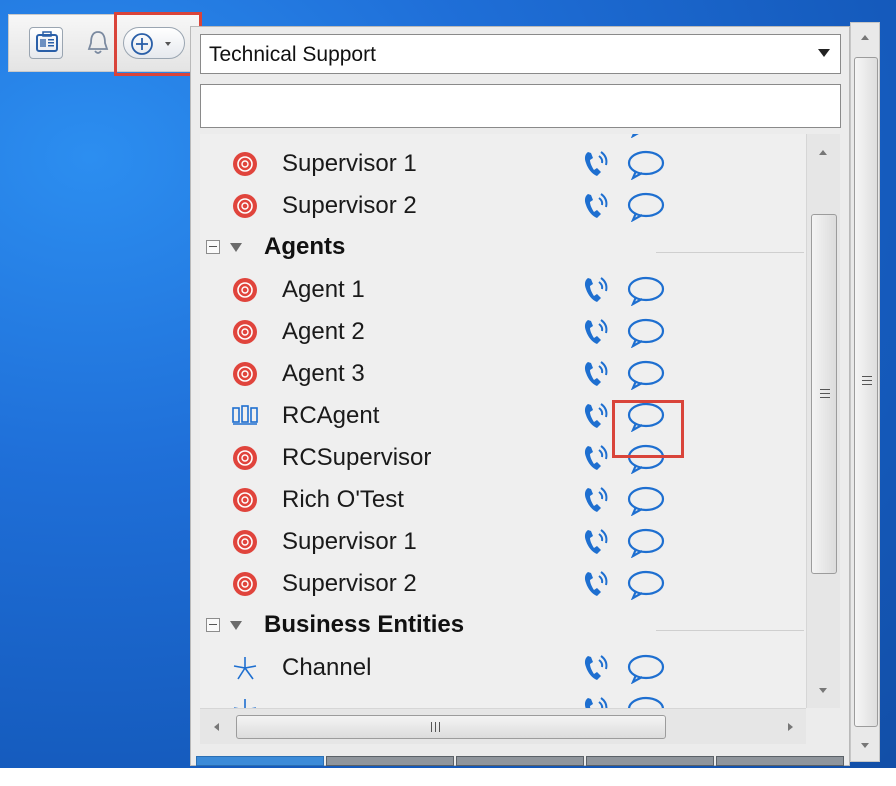 This screenshot has width=896, height=786. I want to click on list-item: Agent 3, so click(503, 373).